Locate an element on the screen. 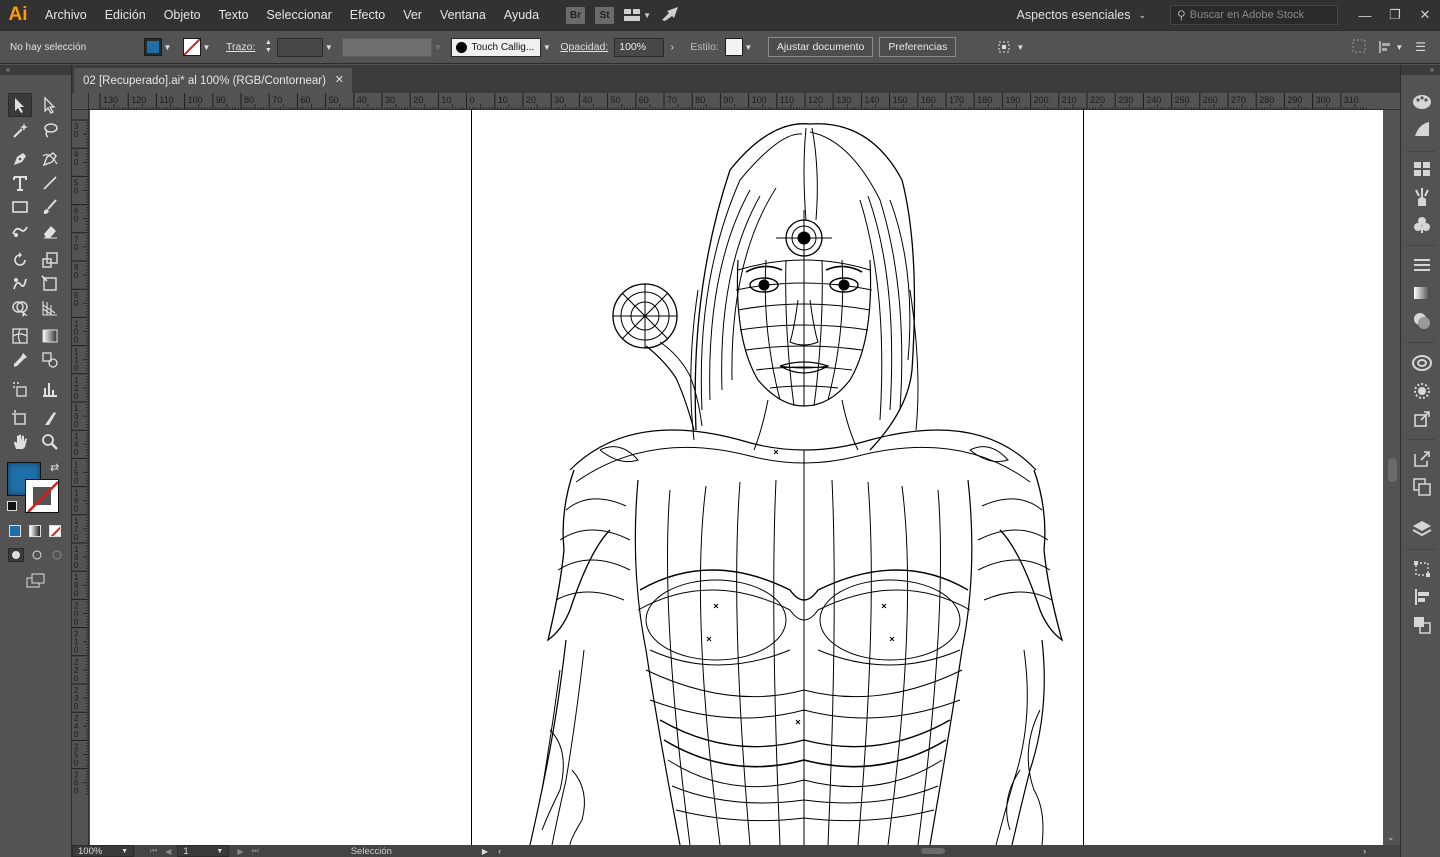 Image resolution: width=1440 pixels, height=857 pixels. workspace-switcher: Aspectos esenciales ⌄ is located at coordinates (1082, 15).